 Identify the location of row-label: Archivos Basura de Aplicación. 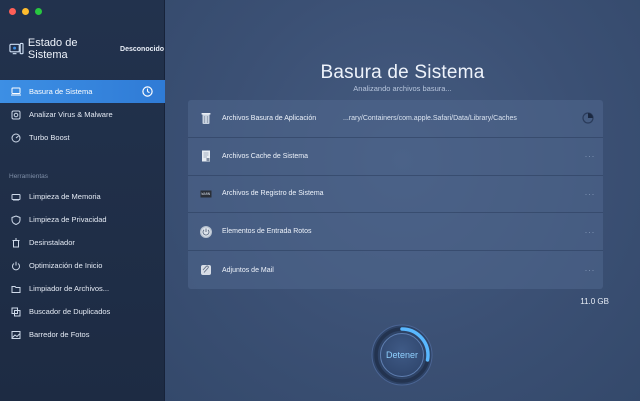
(269, 118).